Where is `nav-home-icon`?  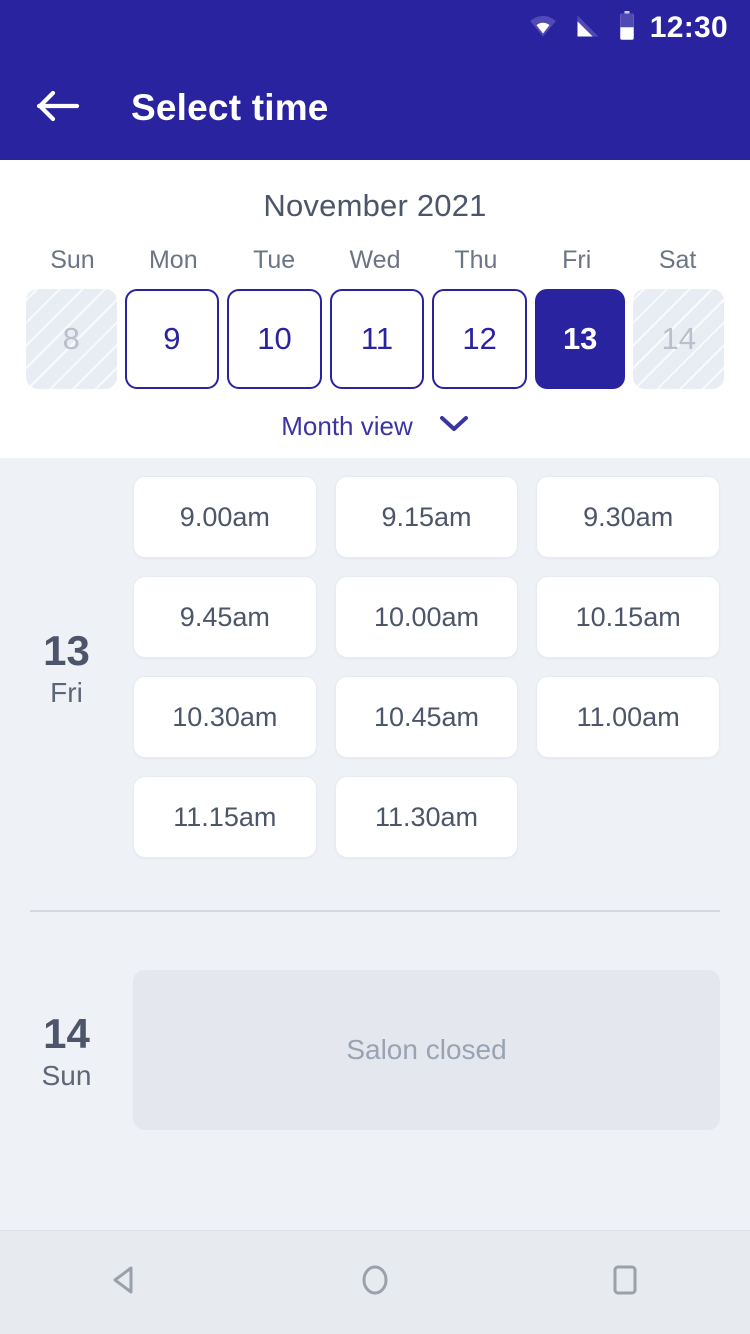
nav-home-icon is located at coordinates (375, 1282).